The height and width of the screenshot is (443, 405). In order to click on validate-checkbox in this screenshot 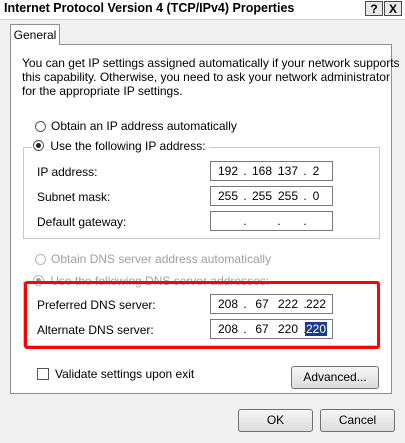, I will do `click(43, 374)`.